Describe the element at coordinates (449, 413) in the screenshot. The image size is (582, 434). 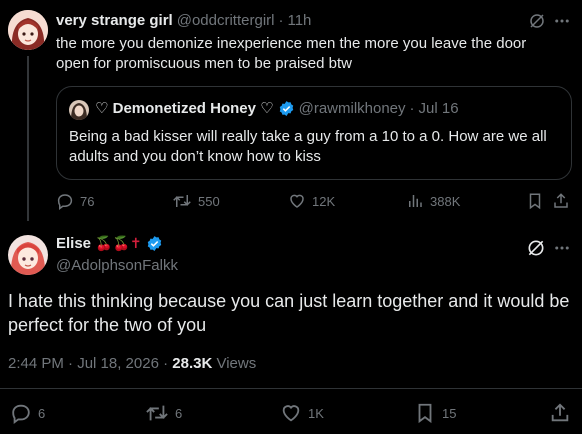
I see `bookmark-count: 15` at that location.